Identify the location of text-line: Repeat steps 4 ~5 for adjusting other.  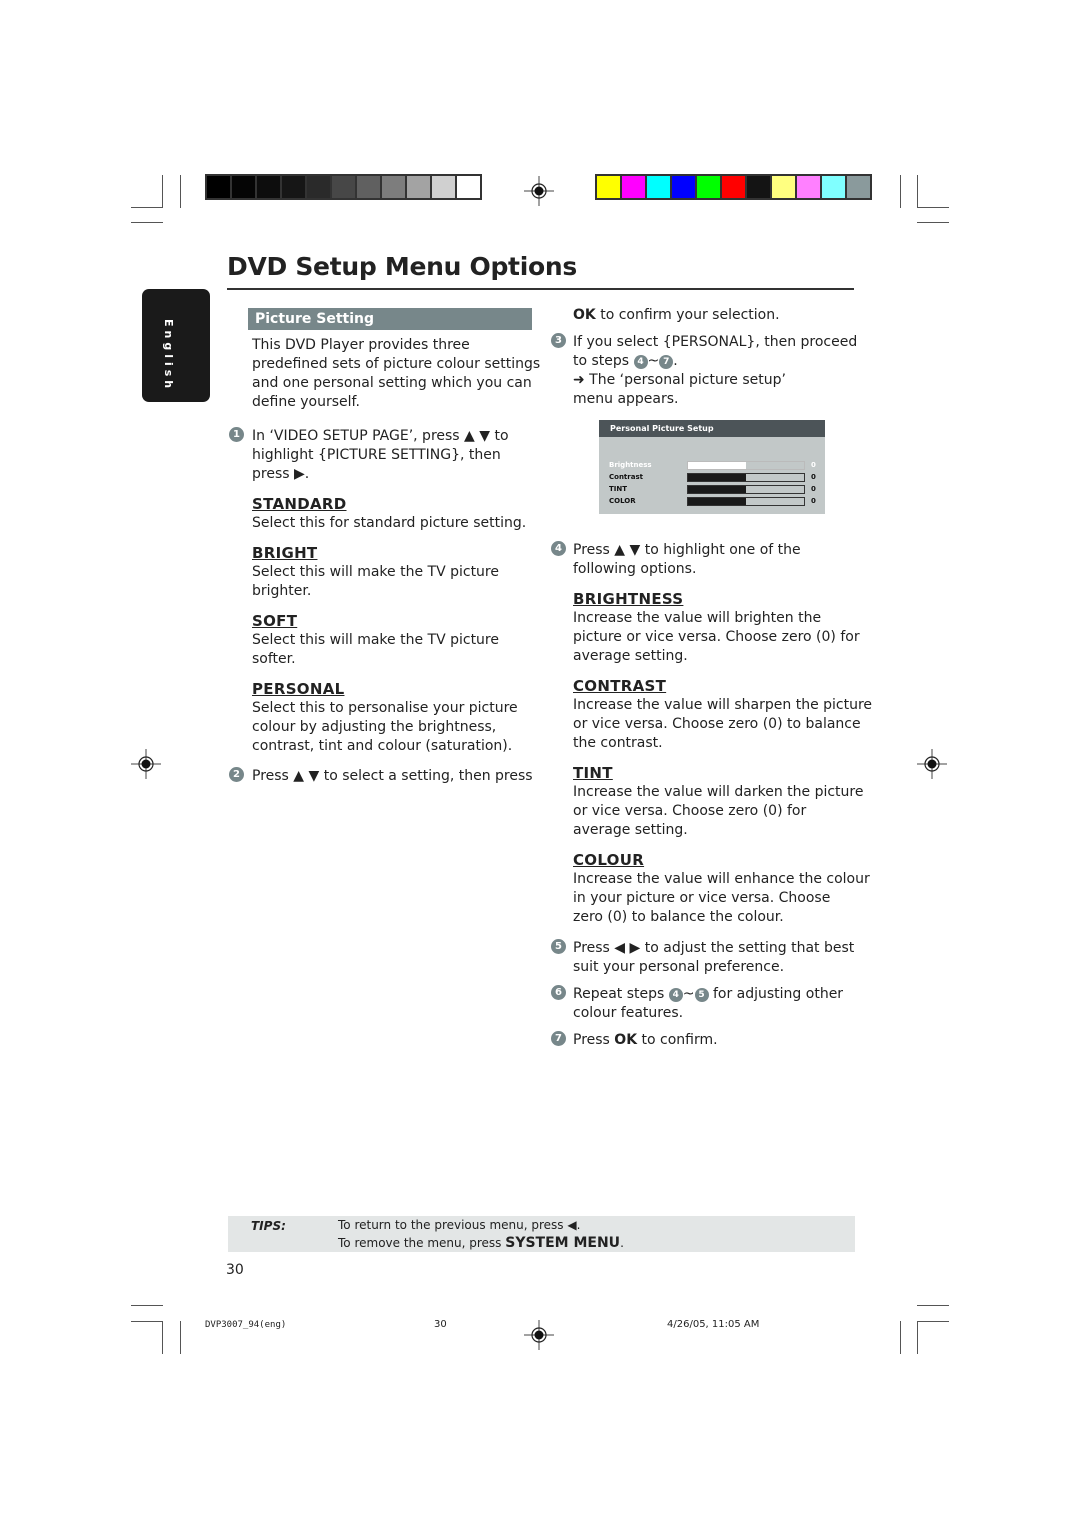
(708, 994).